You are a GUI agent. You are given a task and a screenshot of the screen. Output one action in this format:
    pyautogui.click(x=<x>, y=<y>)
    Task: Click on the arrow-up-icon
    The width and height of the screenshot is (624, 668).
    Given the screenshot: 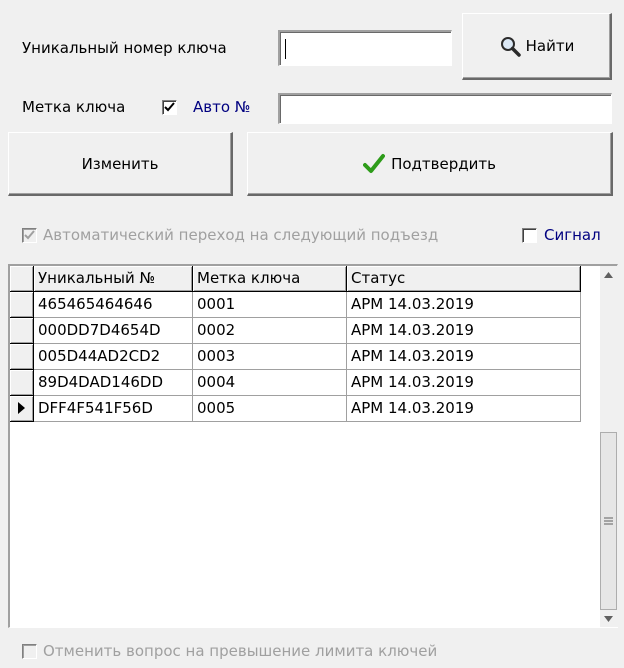 What is the action you would take?
    pyautogui.click(x=608, y=274)
    